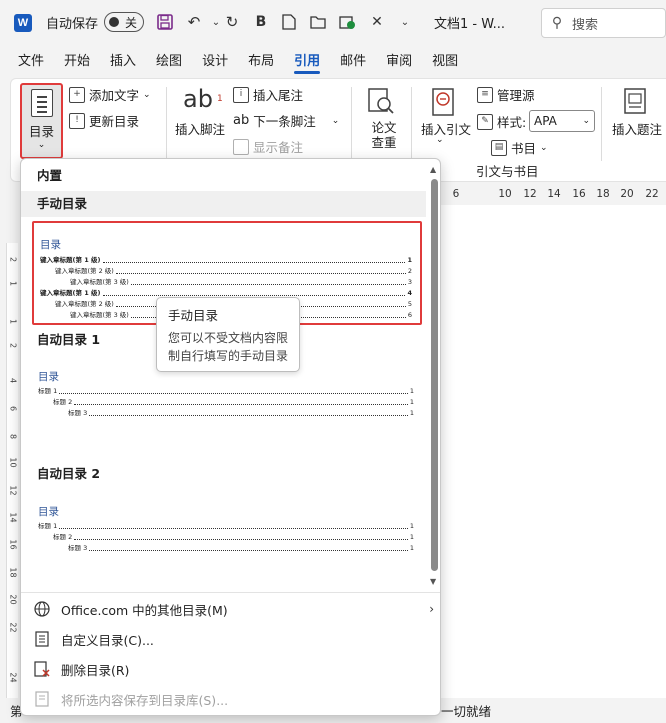  I want to click on research-button, so click(381, 101).